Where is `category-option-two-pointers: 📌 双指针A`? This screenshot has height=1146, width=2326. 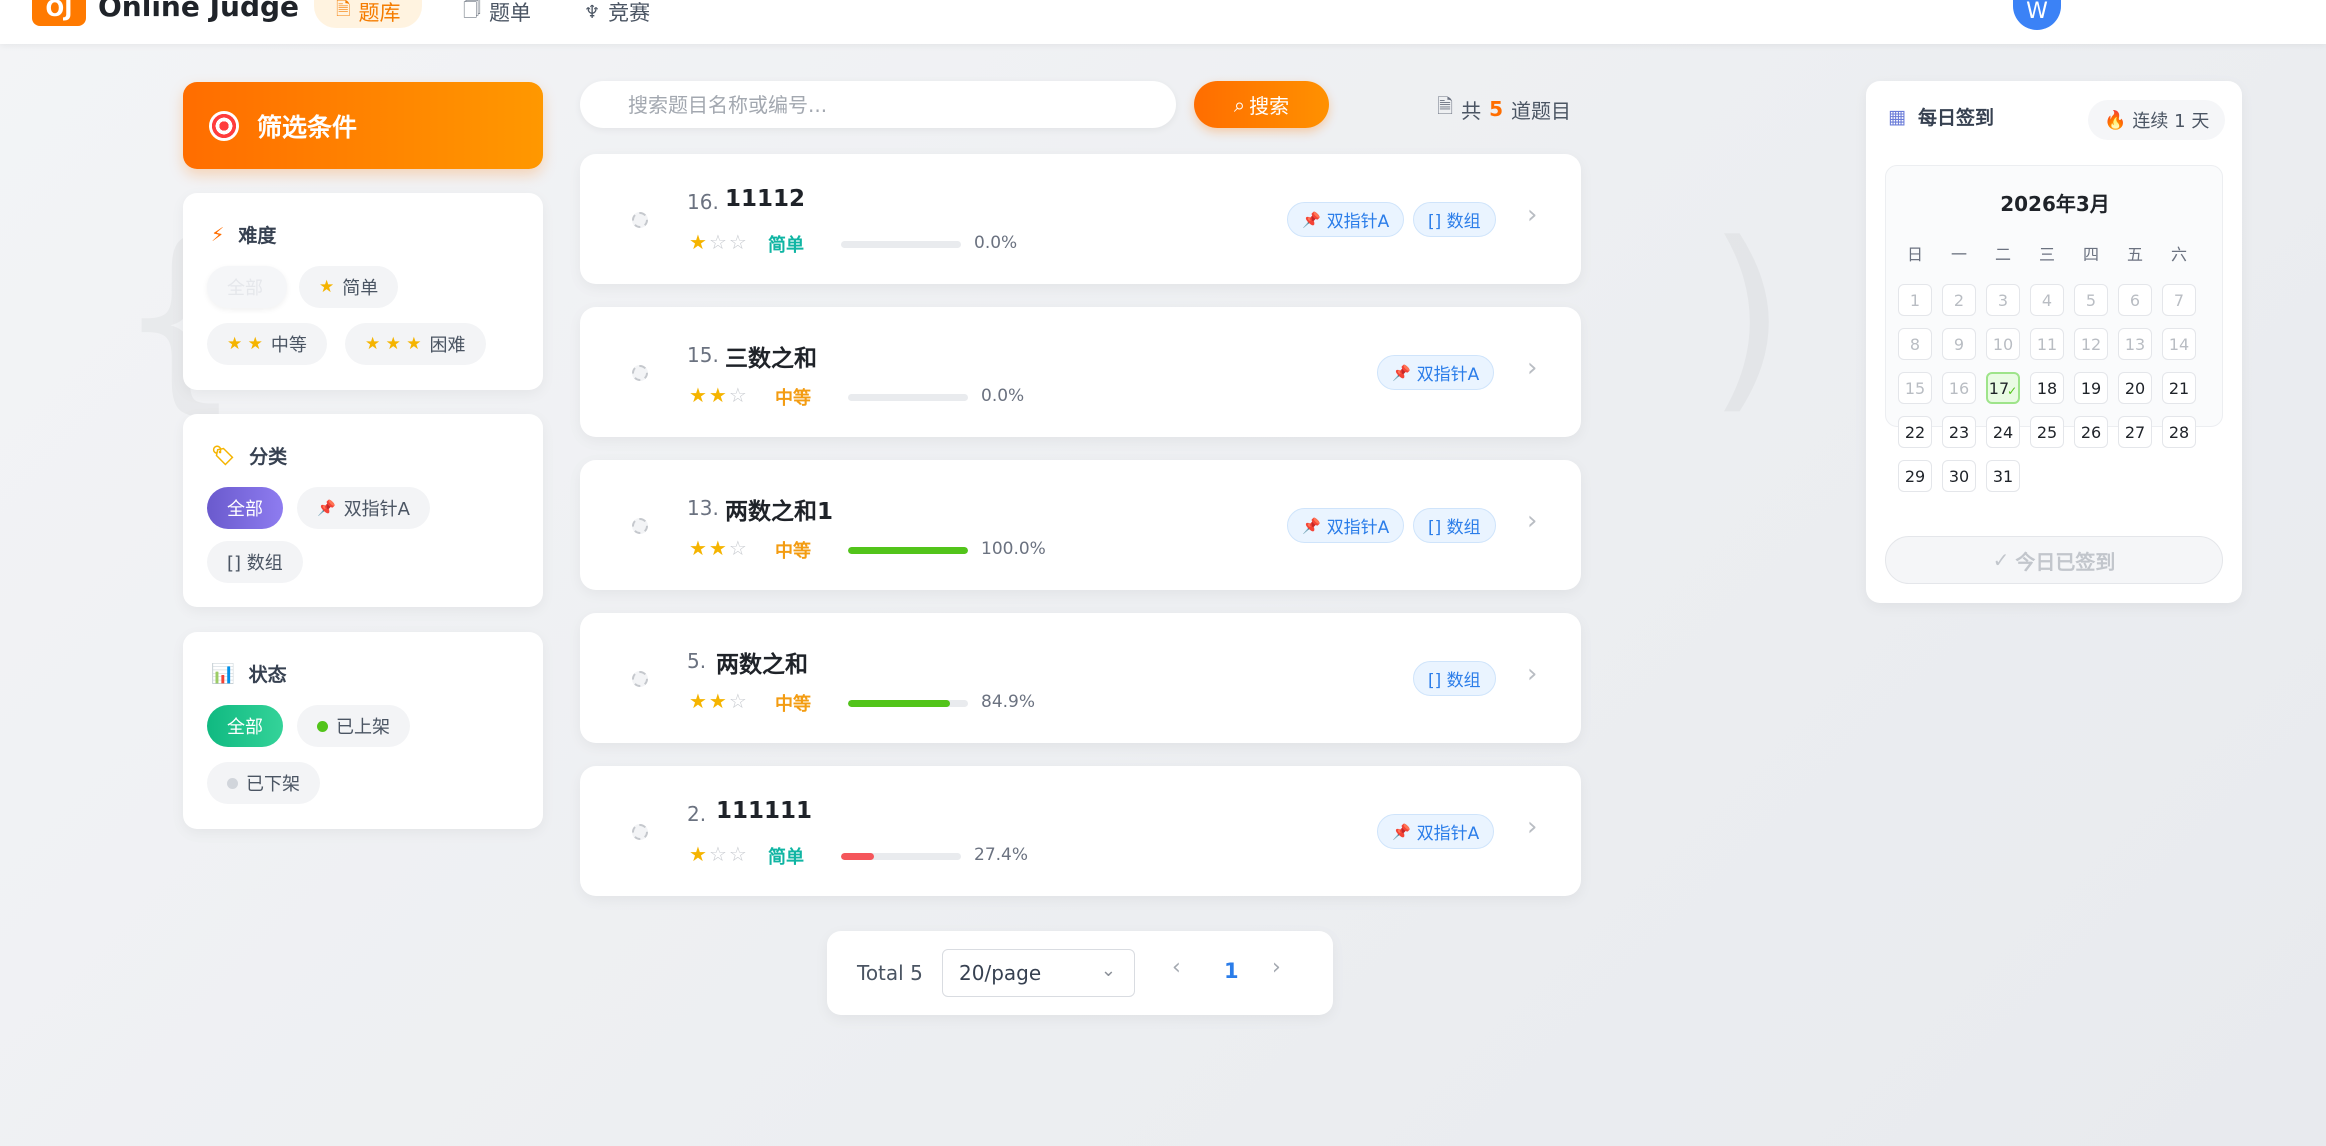
category-option-two-pointers: 📌 双指针A is located at coordinates (364, 508).